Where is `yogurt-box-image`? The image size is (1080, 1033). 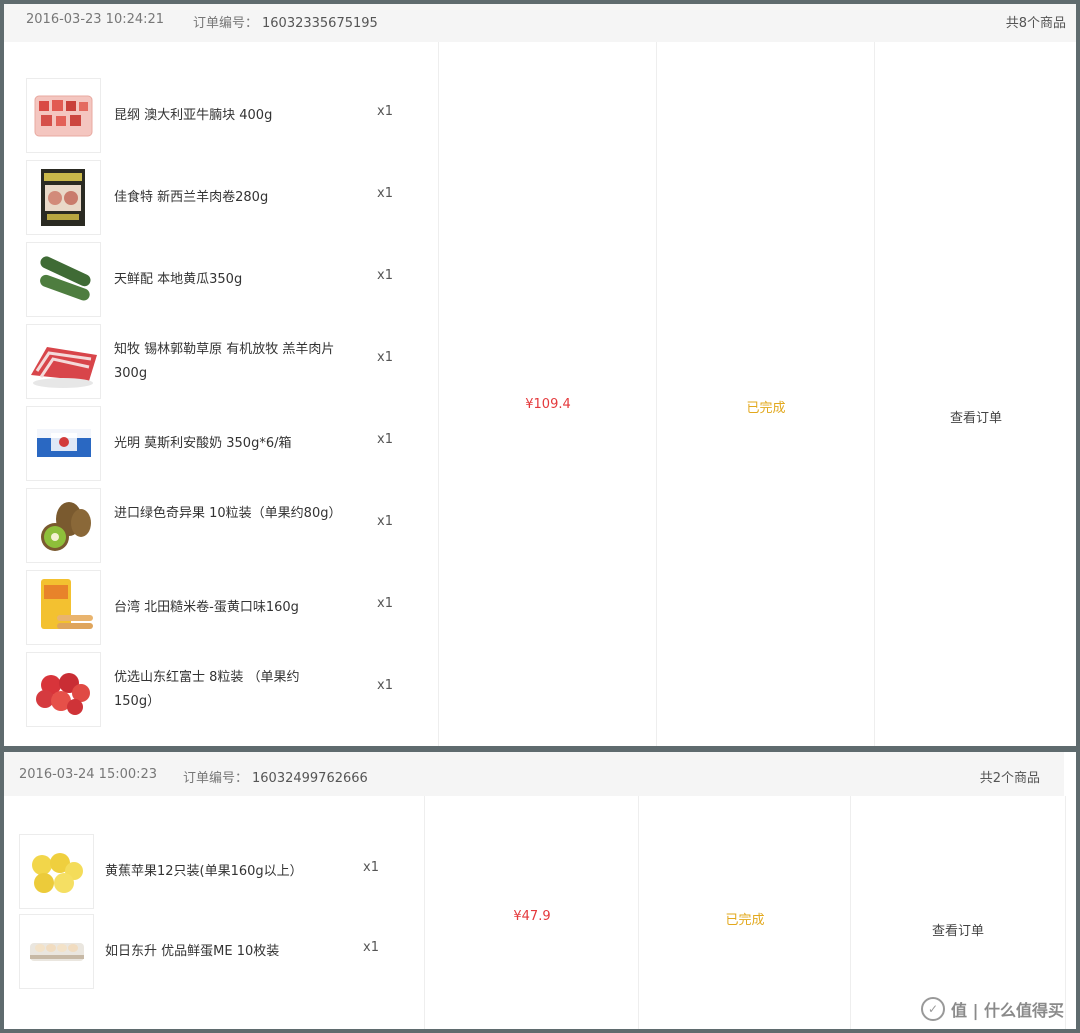 yogurt-box-image is located at coordinates (63, 443).